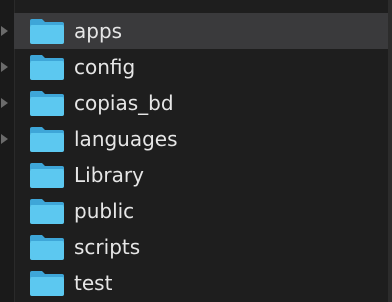  What do you see at coordinates (105, 67) in the screenshot?
I see `folder-label: config` at bounding box center [105, 67].